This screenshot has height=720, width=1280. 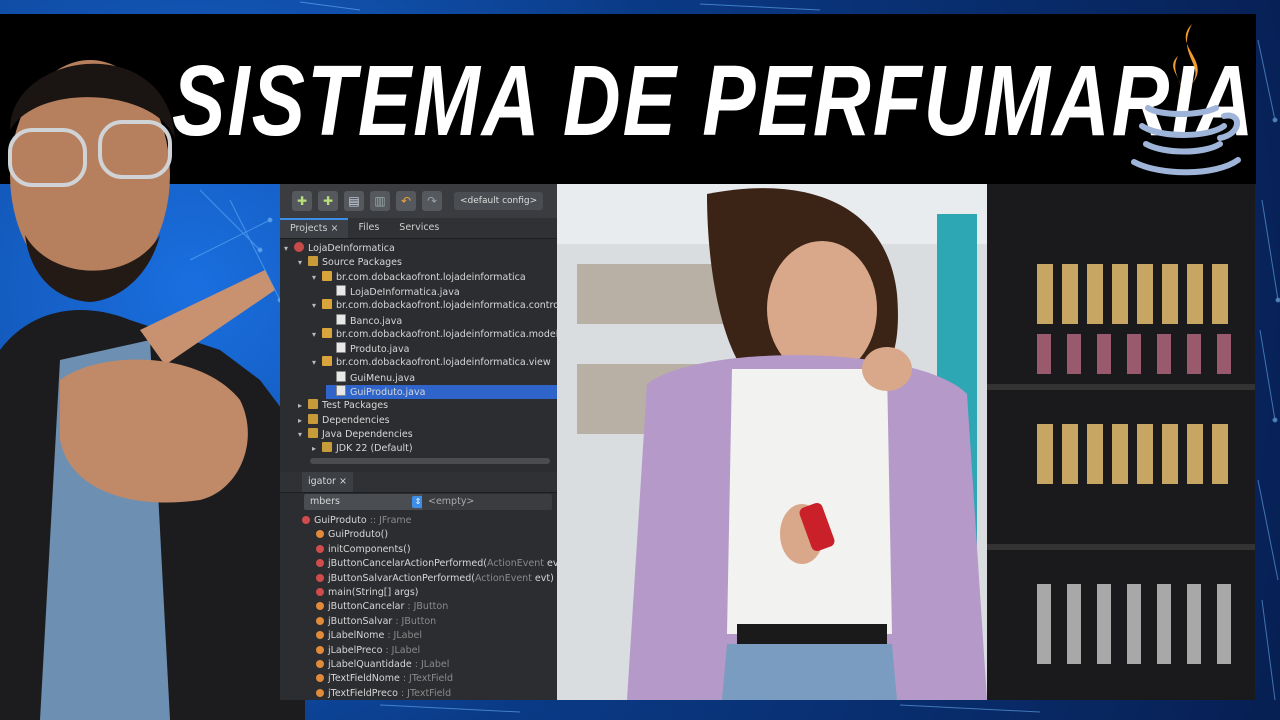 I want to click on navigator-header: igator ×, so click(x=418, y=482).